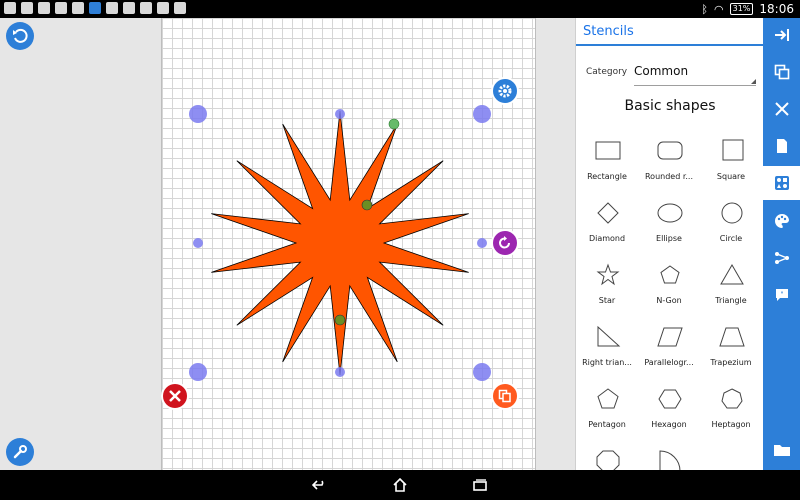 The image size is (800, 500). What do you see at coordinates (670, 106) in the screenshot?
I see `section-title: Basic shapes` at bounding box center [670, 106].